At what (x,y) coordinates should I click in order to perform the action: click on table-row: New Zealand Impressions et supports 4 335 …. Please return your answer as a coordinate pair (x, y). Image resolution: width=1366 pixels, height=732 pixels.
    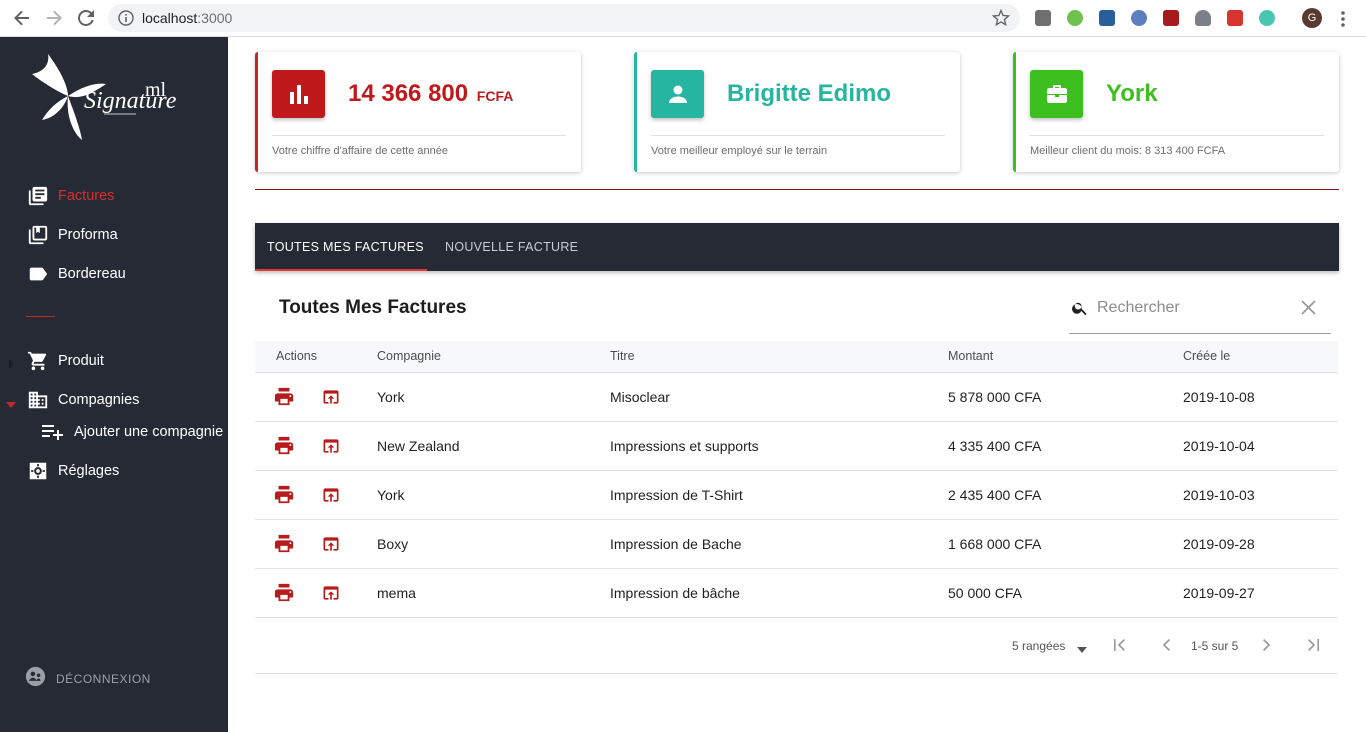
    Looking at the image, I should click on (796, 446).